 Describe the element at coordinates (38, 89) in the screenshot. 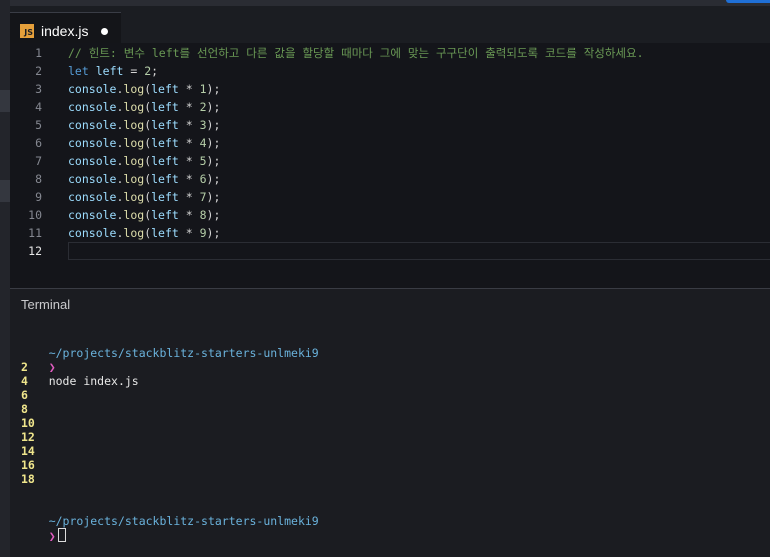

I see `line-number: 3` at that location.